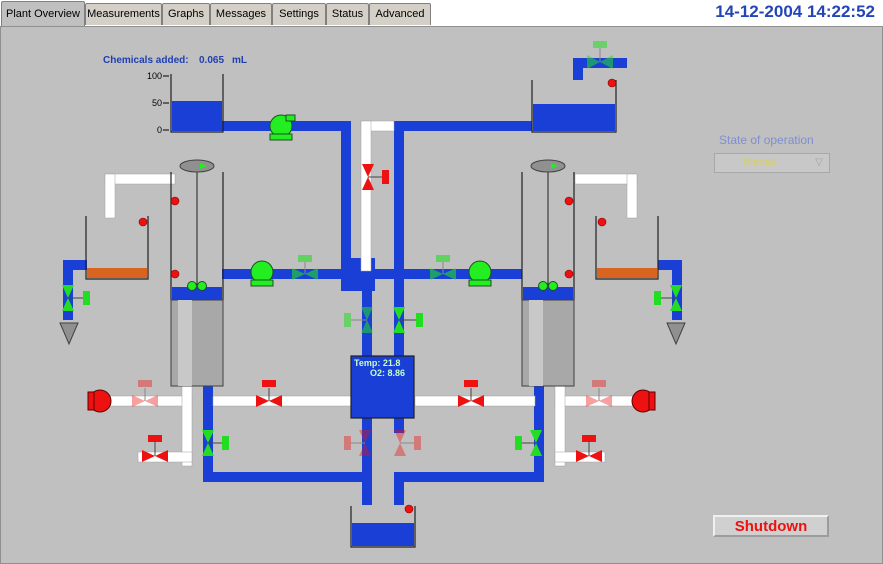 Image resolution: width=883 pixels, height=564 pixels. I want to click on pump-left-recirc-icon, so click(262, 273).